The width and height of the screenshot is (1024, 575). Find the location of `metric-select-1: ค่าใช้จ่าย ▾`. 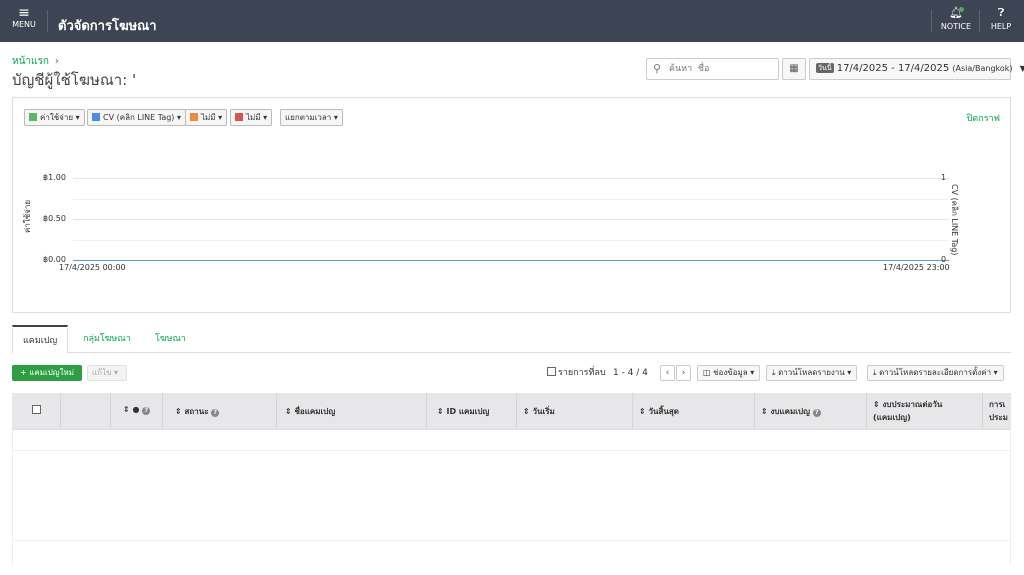

metric-select-1: ค่าใช้จ่าย ▾ is located at coordinates (54, 117).